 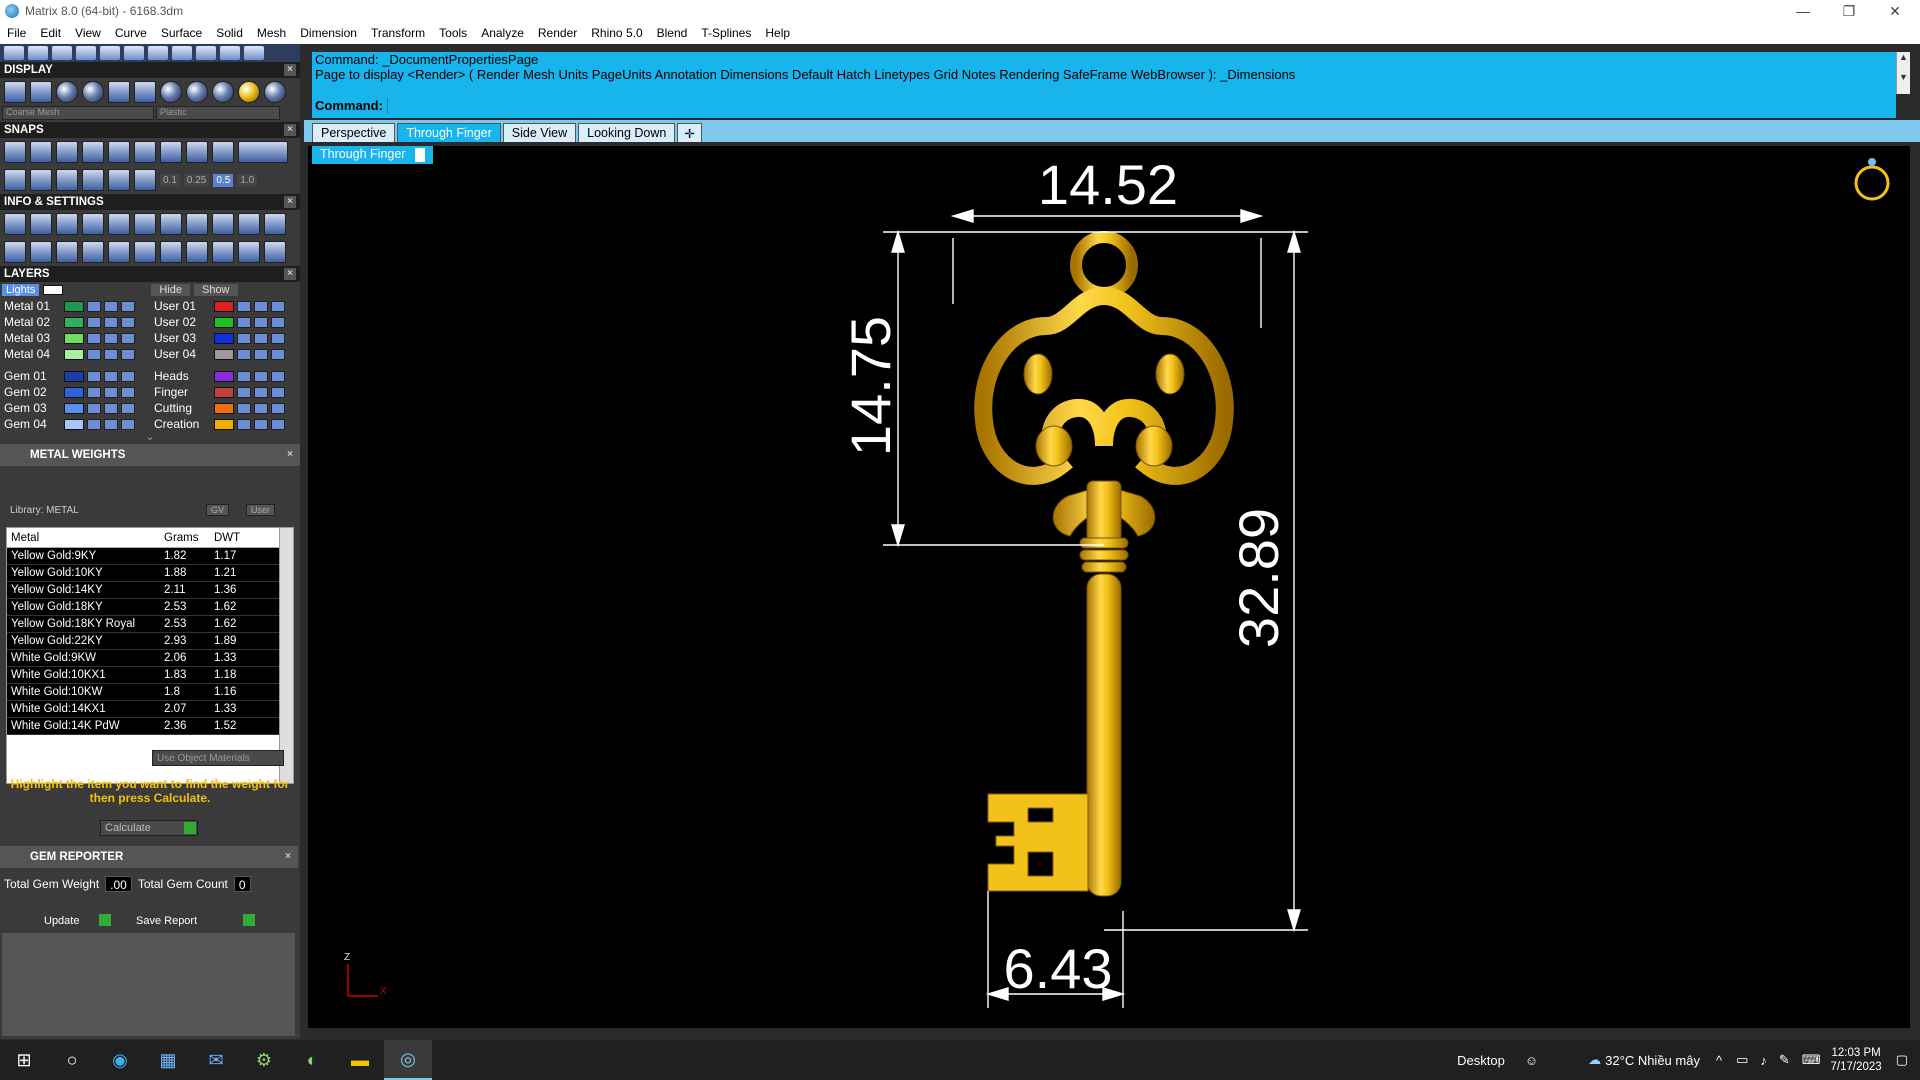 I want to click on settings-icon, so click(x=15, y=224).